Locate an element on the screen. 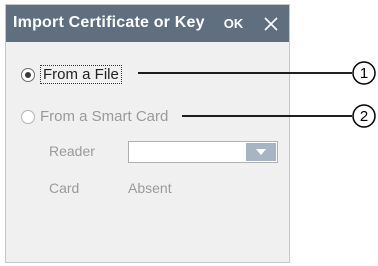 The image size is (378, 266). callout-number-2: 2 is located at coordinates (364, 116).